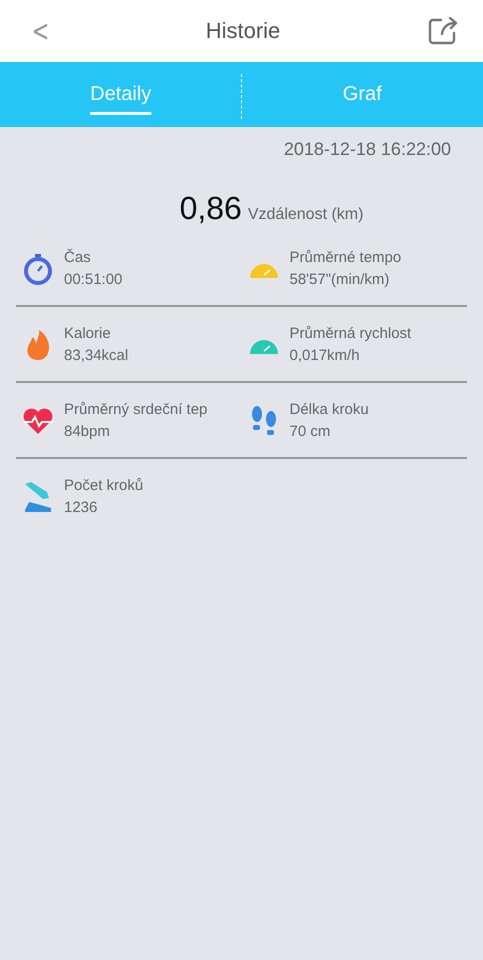  Describe the element at coordinates (136, 409) in the screenshot. I see `metric-label: Průměrný srdeční tep` at that location.